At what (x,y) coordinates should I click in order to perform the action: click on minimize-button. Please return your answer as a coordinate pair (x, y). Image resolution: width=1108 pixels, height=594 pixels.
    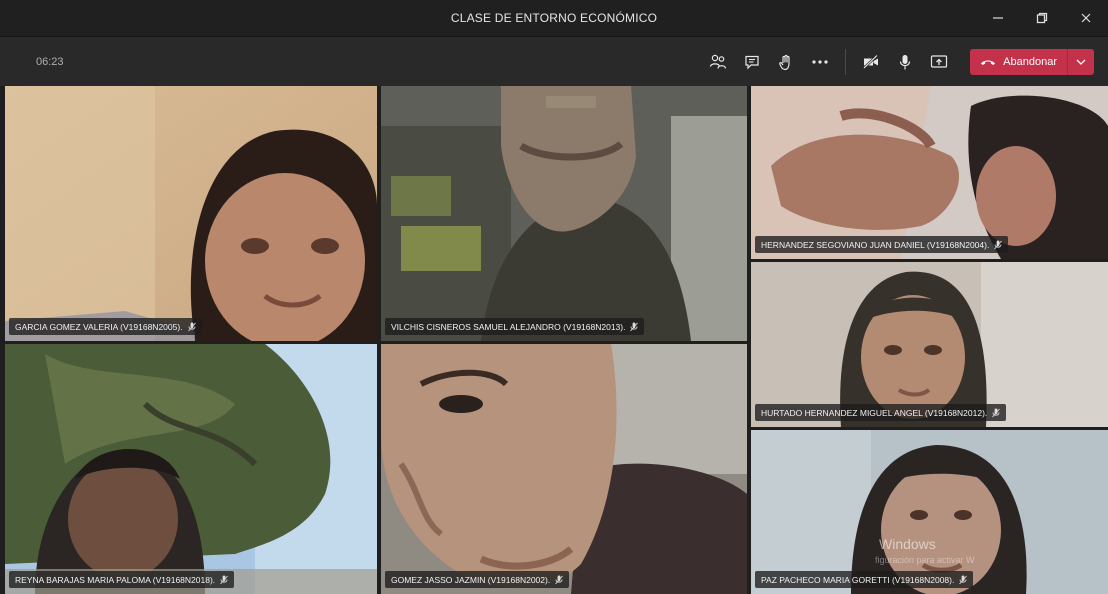
    Looking at the image, I should click on (998, 18).